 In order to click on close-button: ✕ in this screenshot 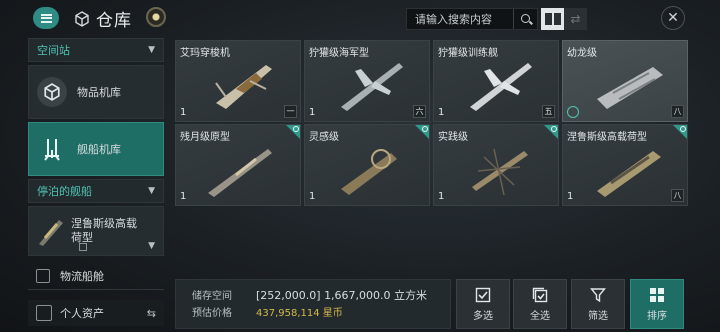, I will do `click(673, 18)`.